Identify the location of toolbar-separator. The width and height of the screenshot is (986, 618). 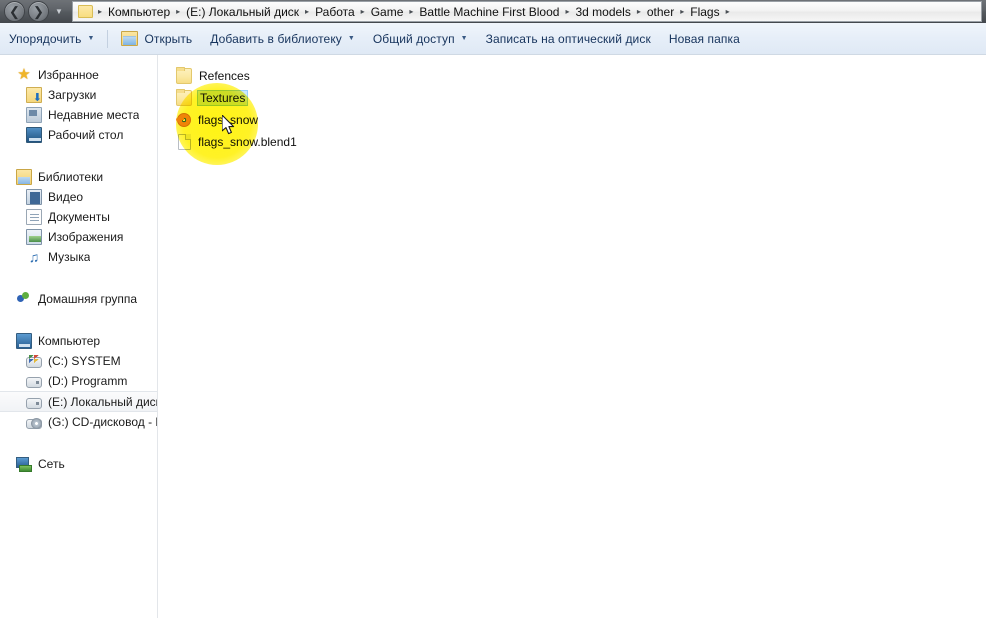
(108, 38).